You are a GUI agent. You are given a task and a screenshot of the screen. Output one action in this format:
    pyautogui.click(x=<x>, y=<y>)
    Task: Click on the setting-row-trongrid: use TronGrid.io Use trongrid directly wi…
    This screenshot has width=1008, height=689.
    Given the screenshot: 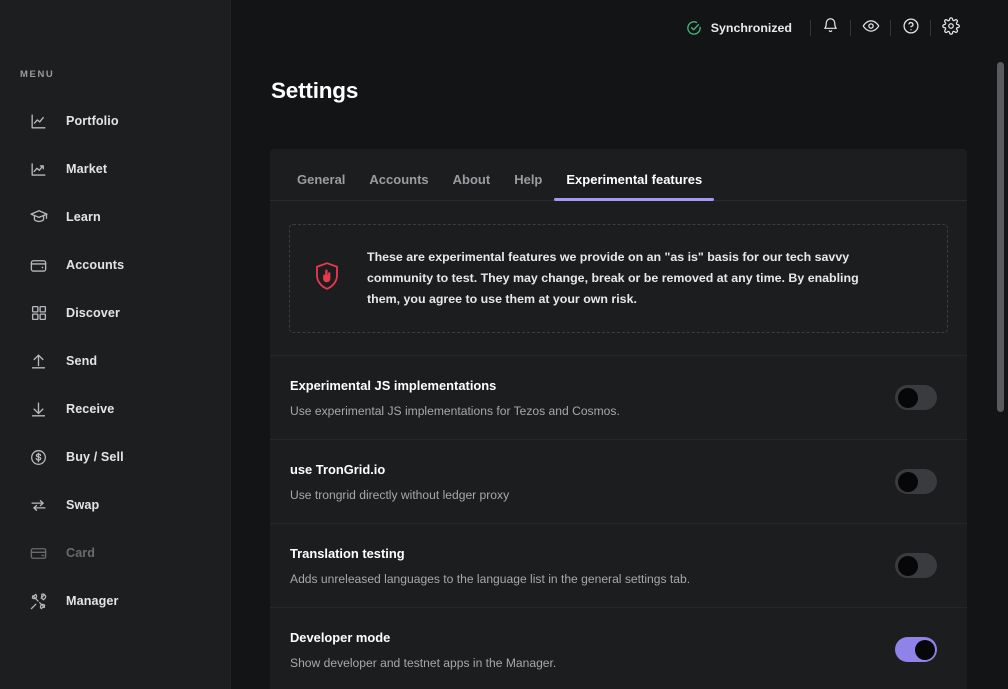 What is the action you would take?
    pyautogui.click(x=618, y=481)
    